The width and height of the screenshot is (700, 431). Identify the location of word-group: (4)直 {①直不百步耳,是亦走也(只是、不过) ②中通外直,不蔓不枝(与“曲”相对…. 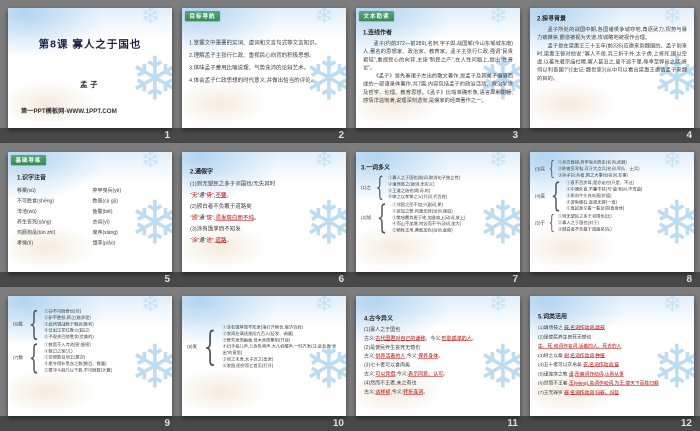
(613, 195).